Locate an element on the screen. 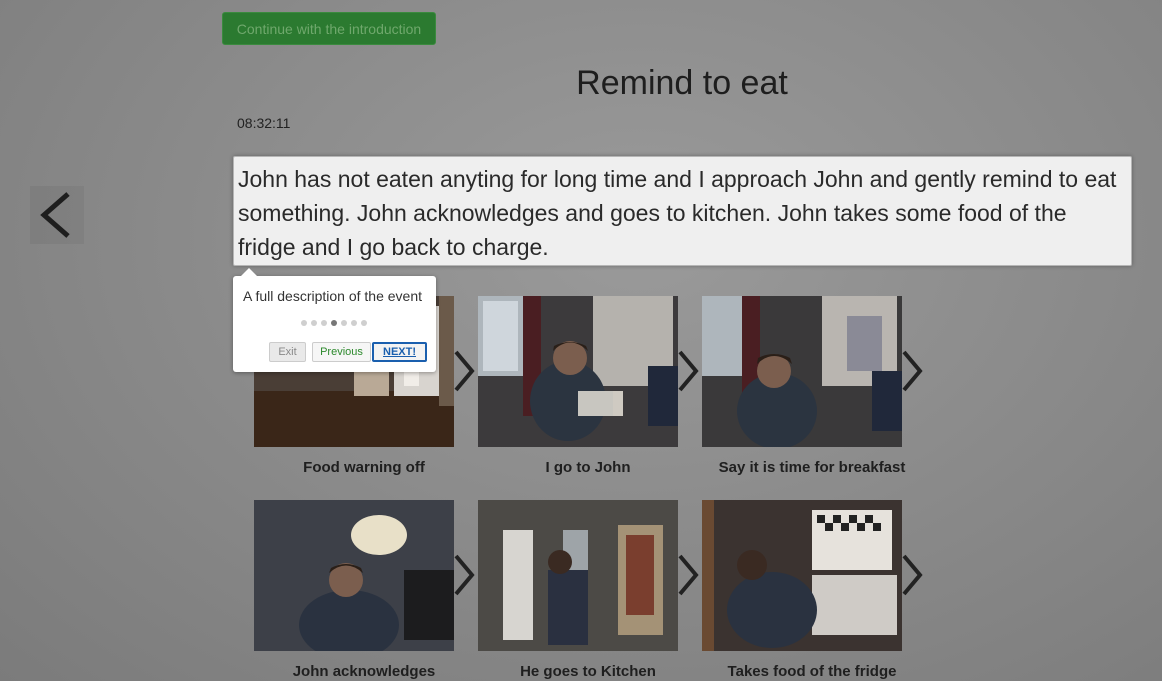 The image size is (1162, 681). tour-exit-button: Exit is located at coordinates (287, 352).